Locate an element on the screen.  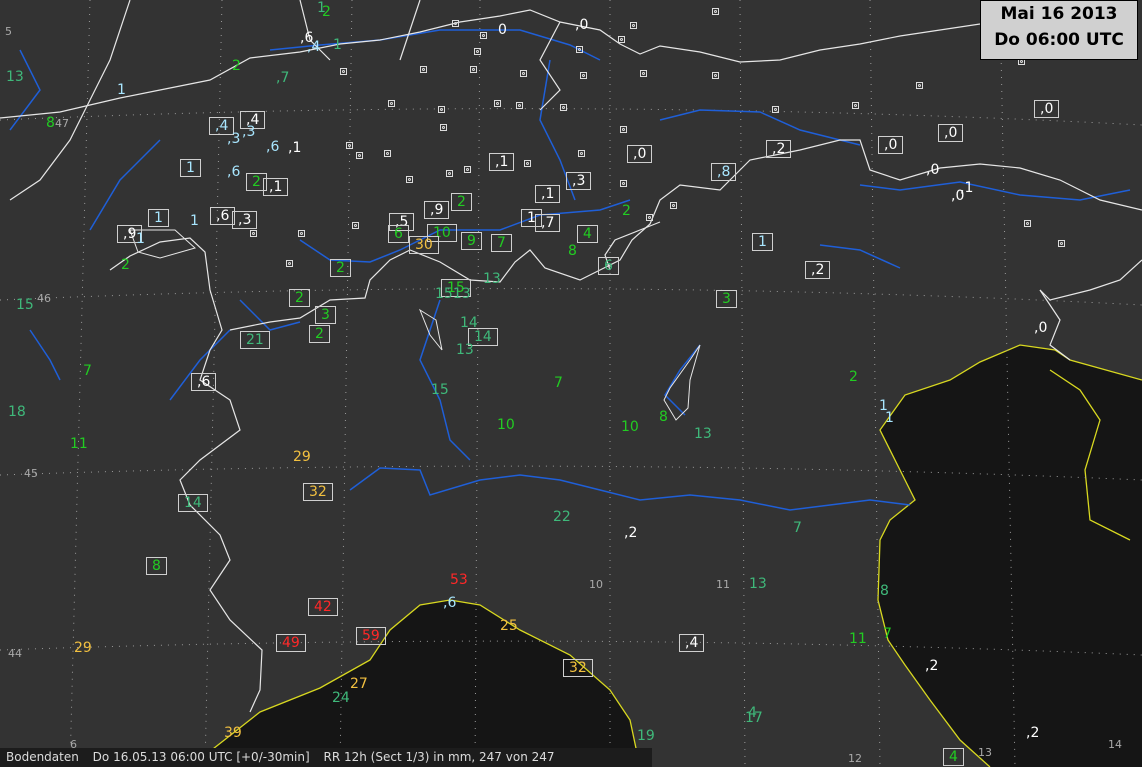
station-value: 25 is located at coordinates (509, 626).